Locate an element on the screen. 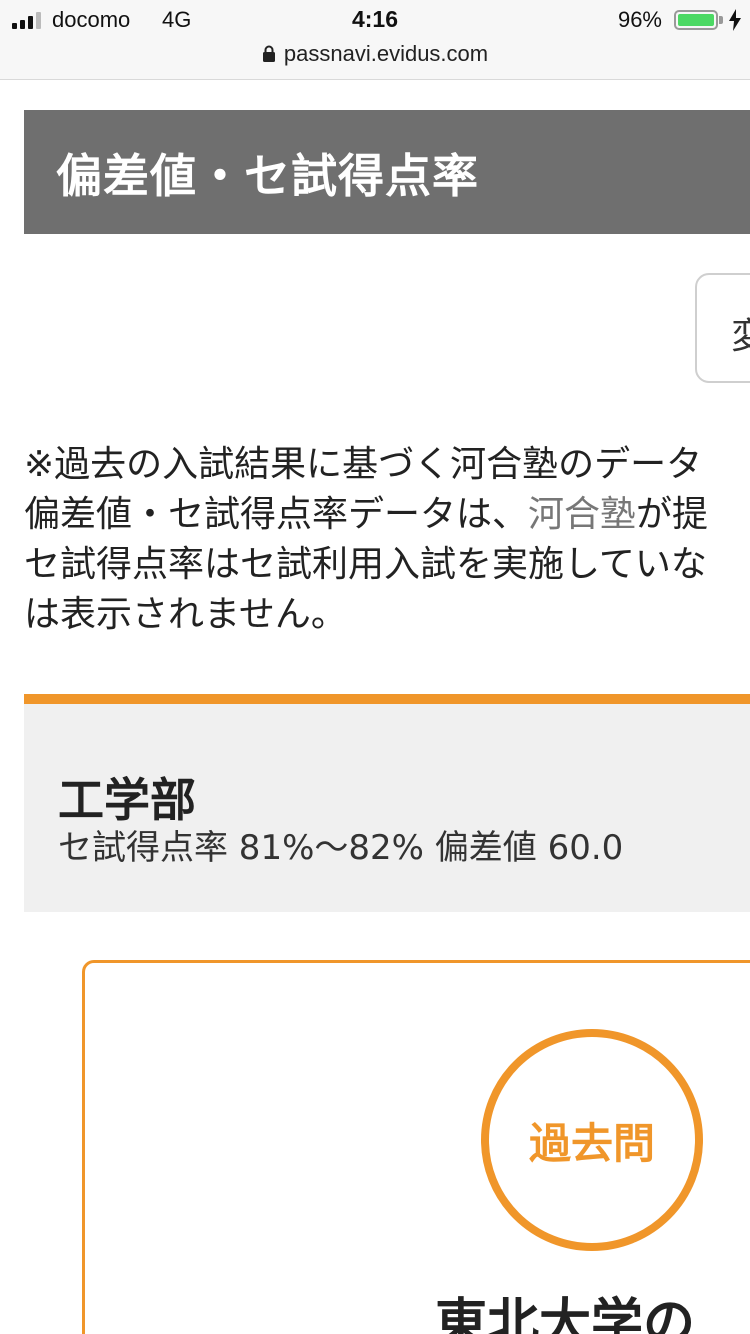 Image resolution: width=750 pixels, height=1334 pixels. past-exam-title: 東北大学の is located at coordinates (565, 1314).